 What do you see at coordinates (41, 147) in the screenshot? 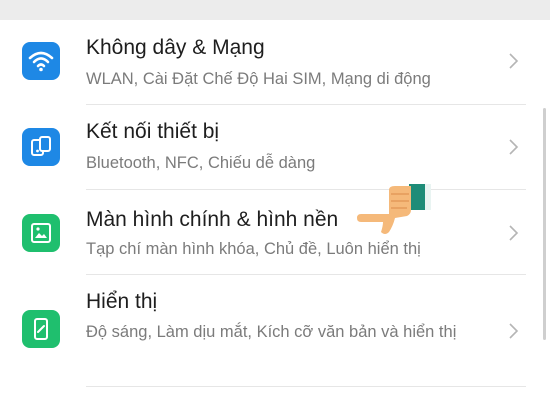
I see `device-connection-icon` at bounding box center [41, 147].